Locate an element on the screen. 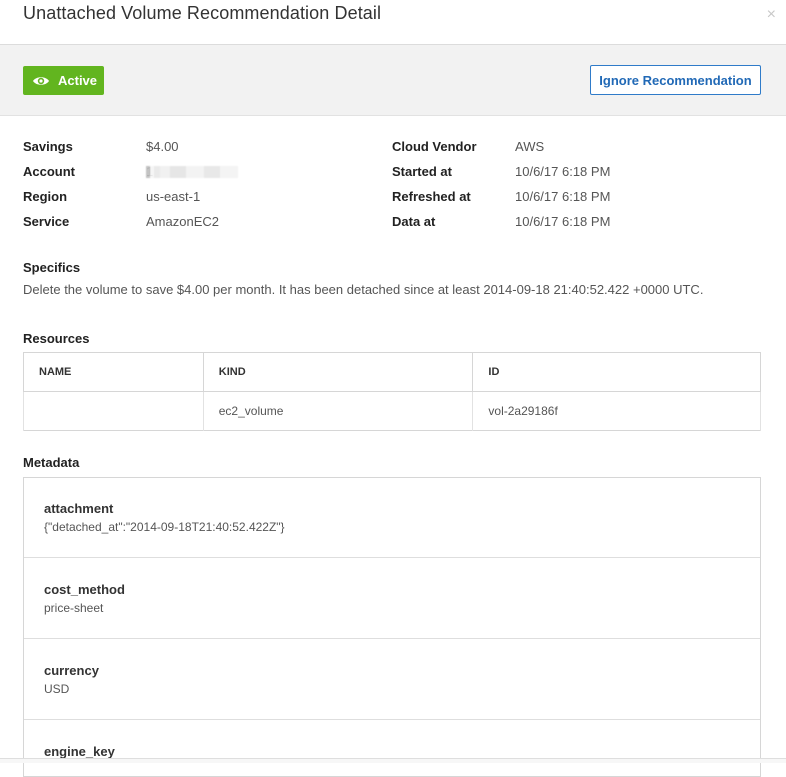 This screenshot has width=786, height=777. started-at-label: Started at is located at coordinates (422, 171).